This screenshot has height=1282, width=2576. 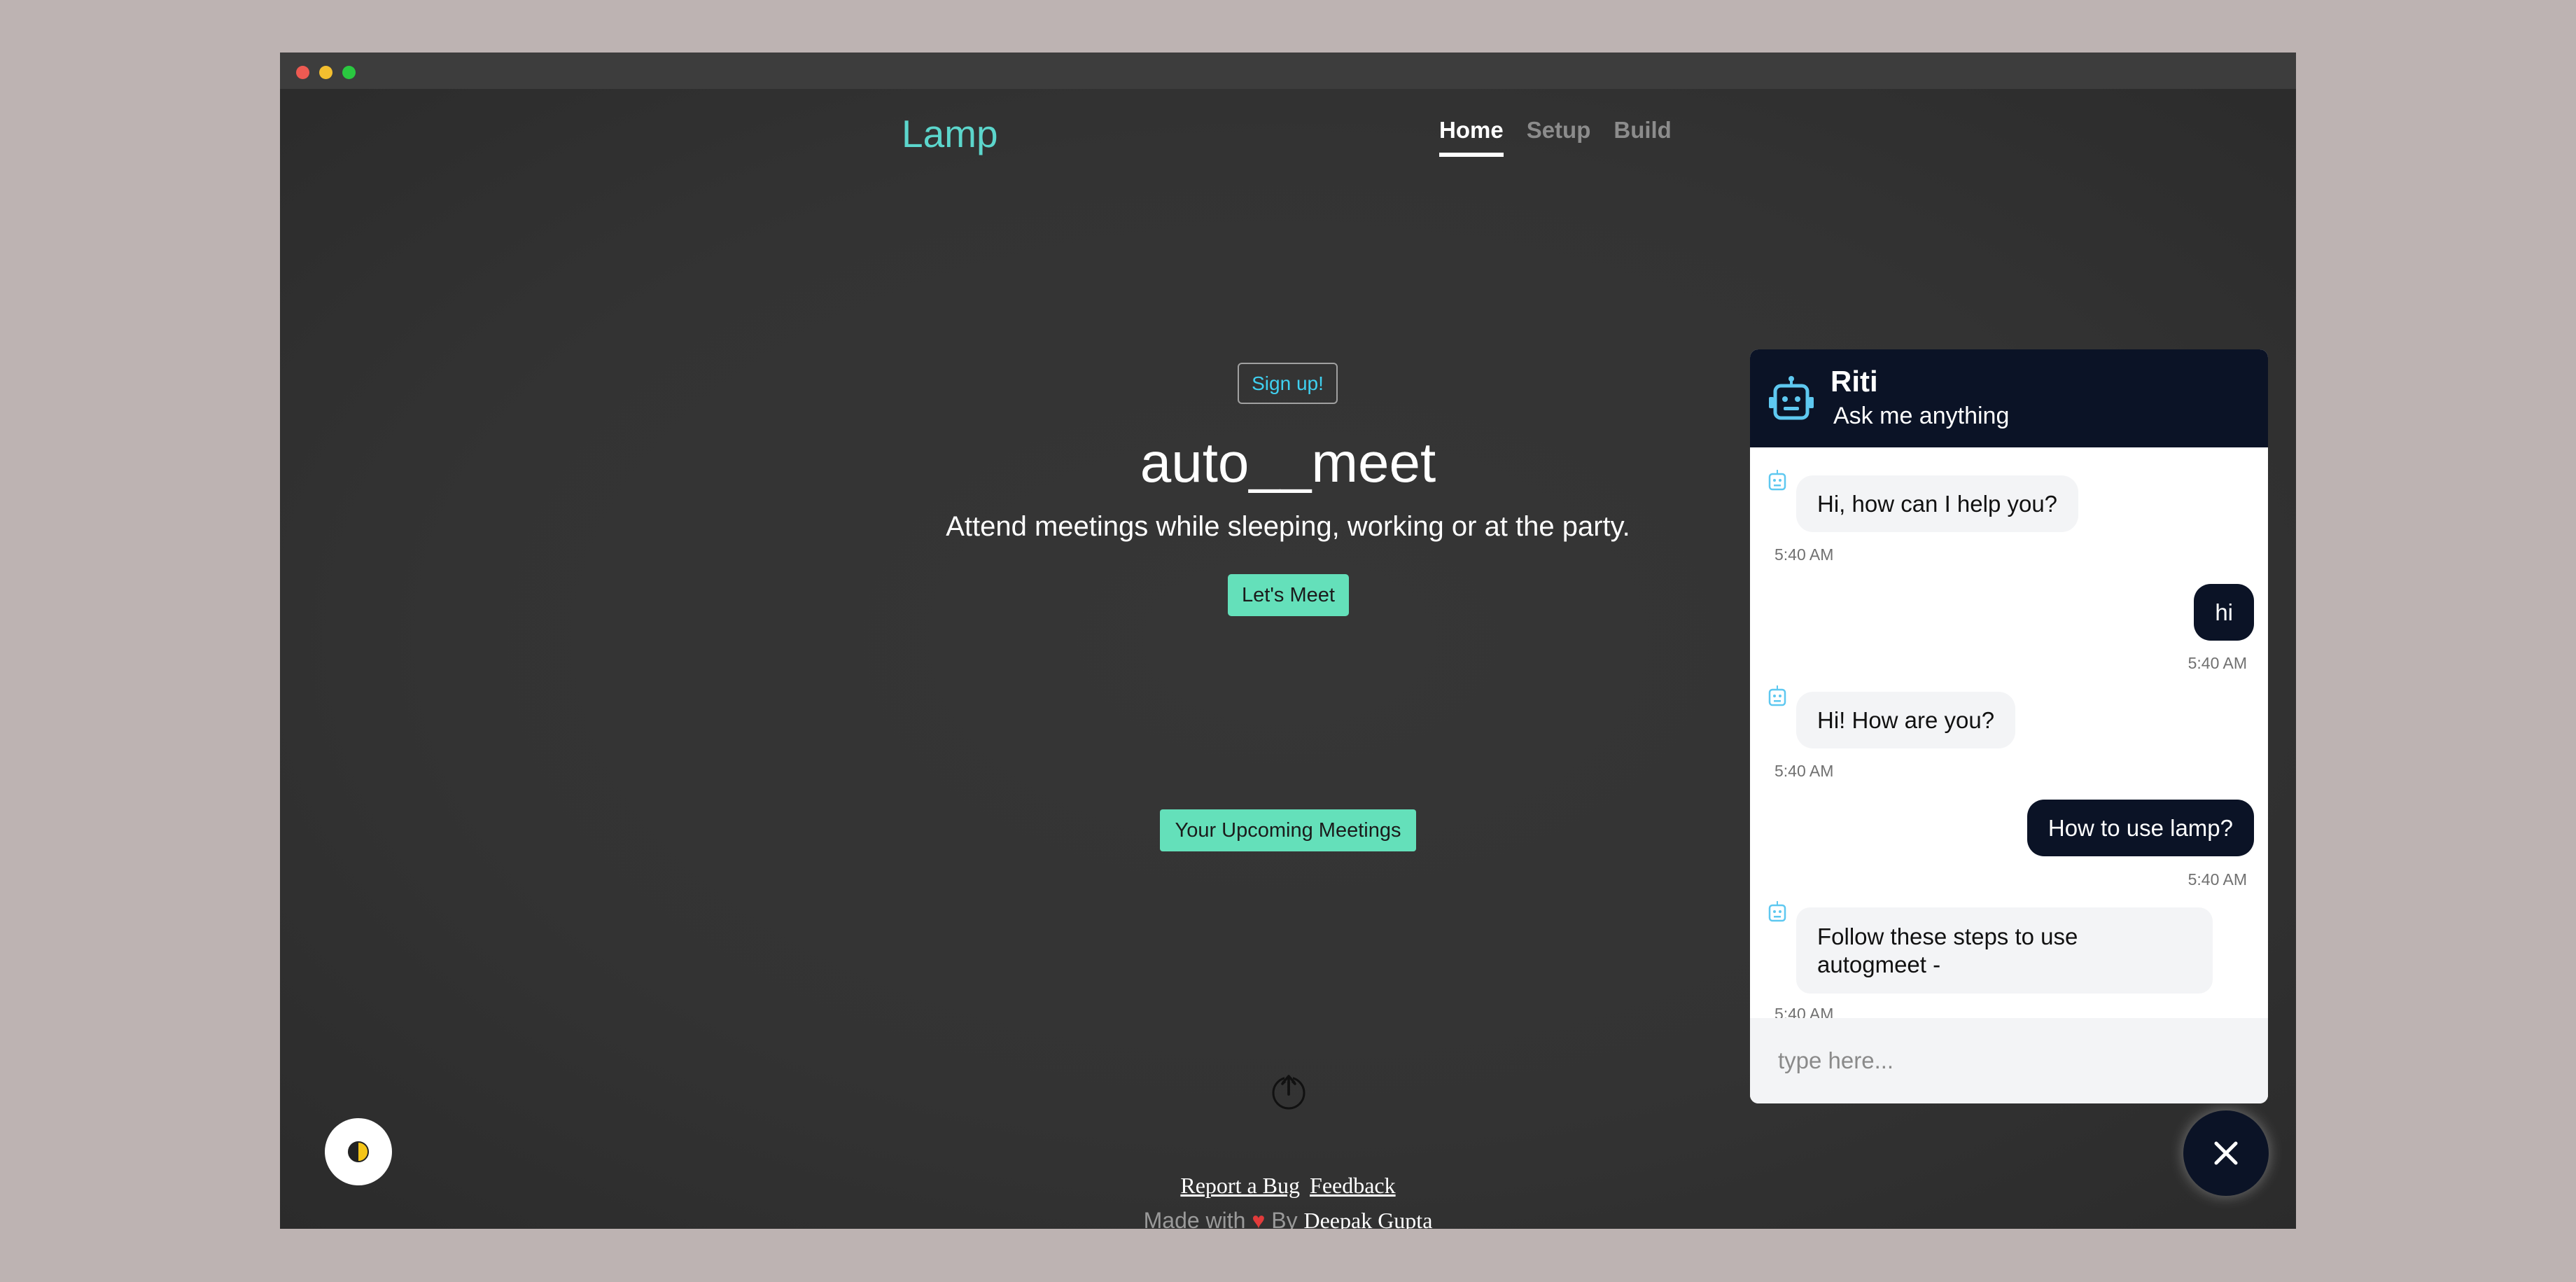 What do you see at coordinates (1471, 137) in the screenshot?
I see `nav-home: Home` at bounding box center [1471, 137].